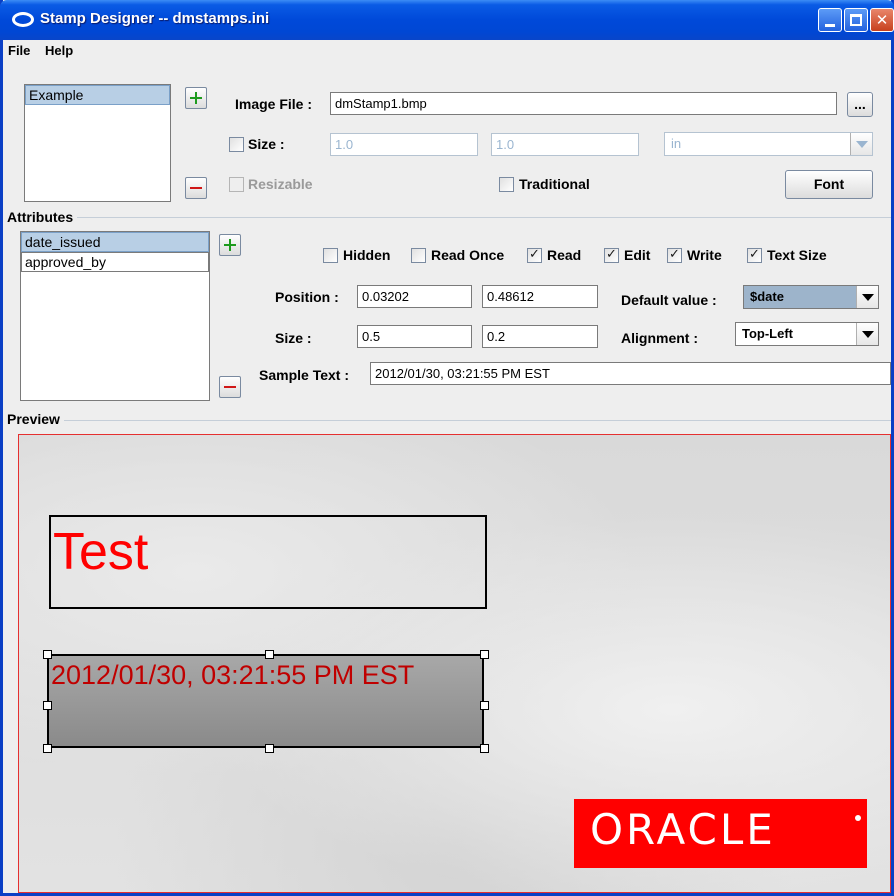  Describe the element at coordinates (564, 255) in the screenshot. I see `read-label: Read` at that location.